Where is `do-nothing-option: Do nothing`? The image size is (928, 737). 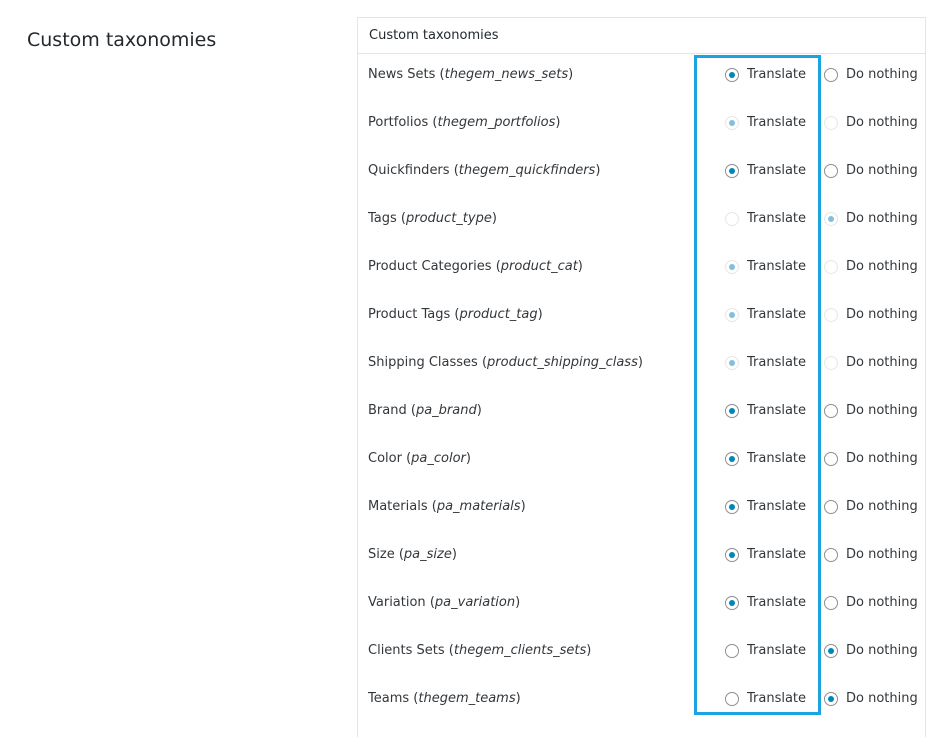 do-nothing-option: Do nothing is located at coordinates (871, 698).